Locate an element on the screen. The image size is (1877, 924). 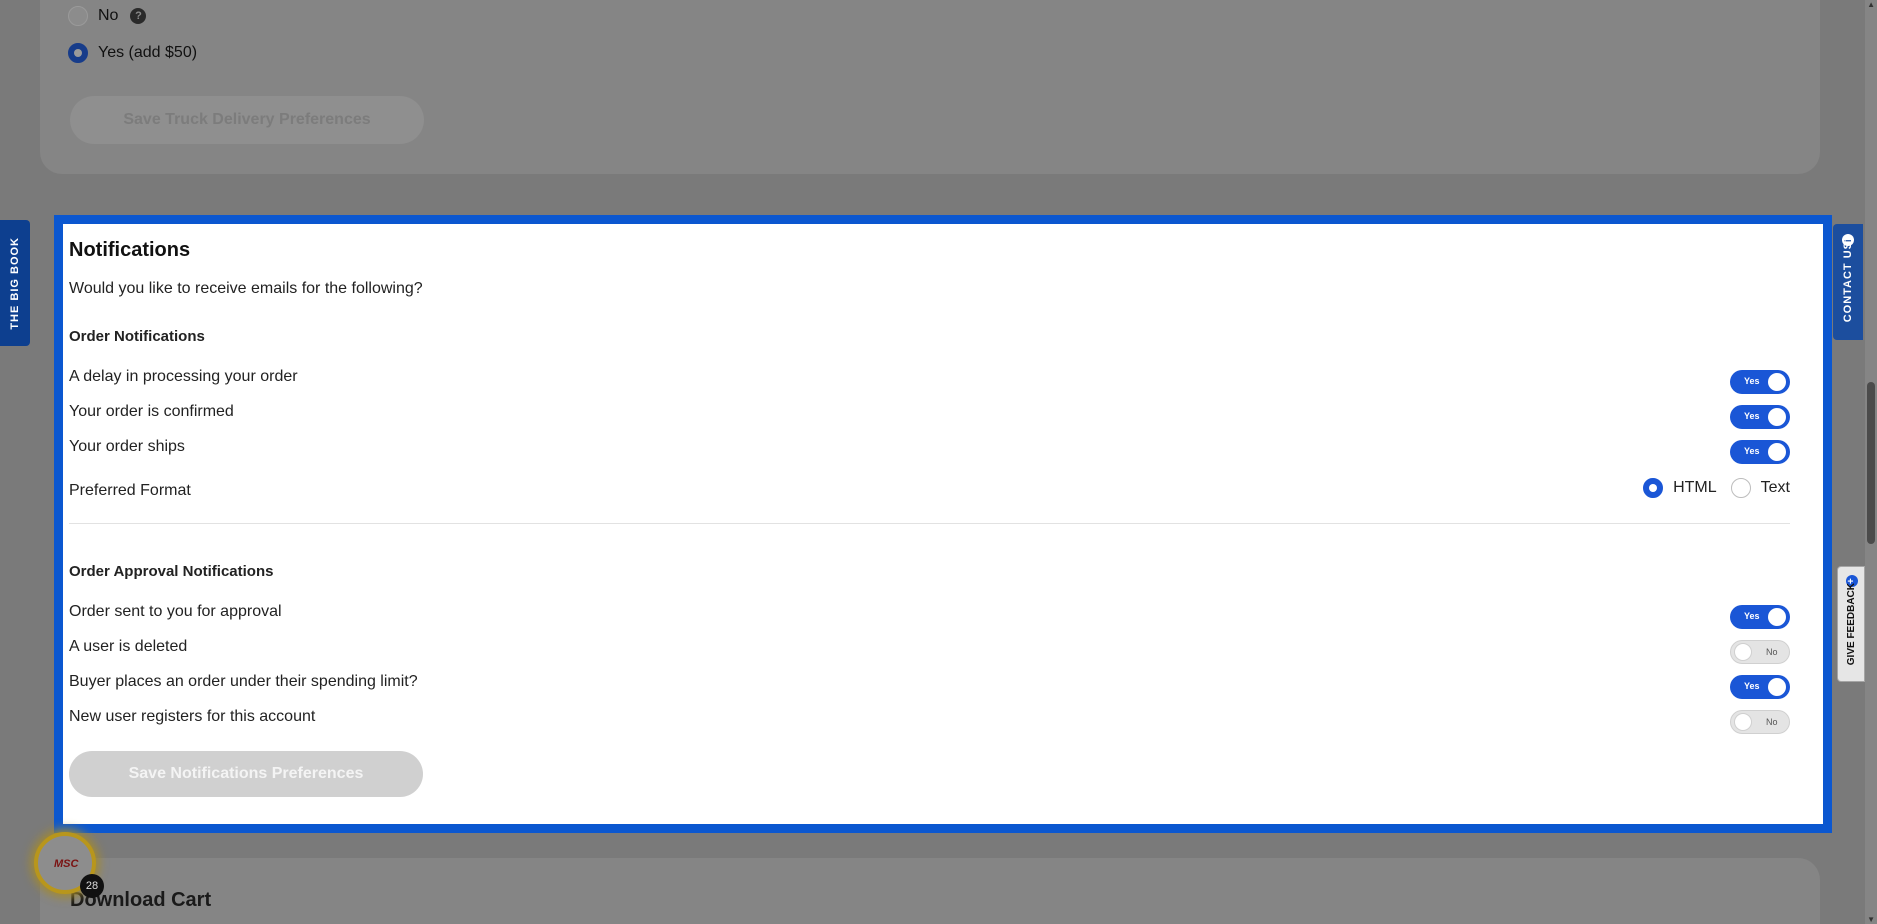
save-truck-delivery-button: Save Truck Delivery Preferences is located at coordinates (247, 120).